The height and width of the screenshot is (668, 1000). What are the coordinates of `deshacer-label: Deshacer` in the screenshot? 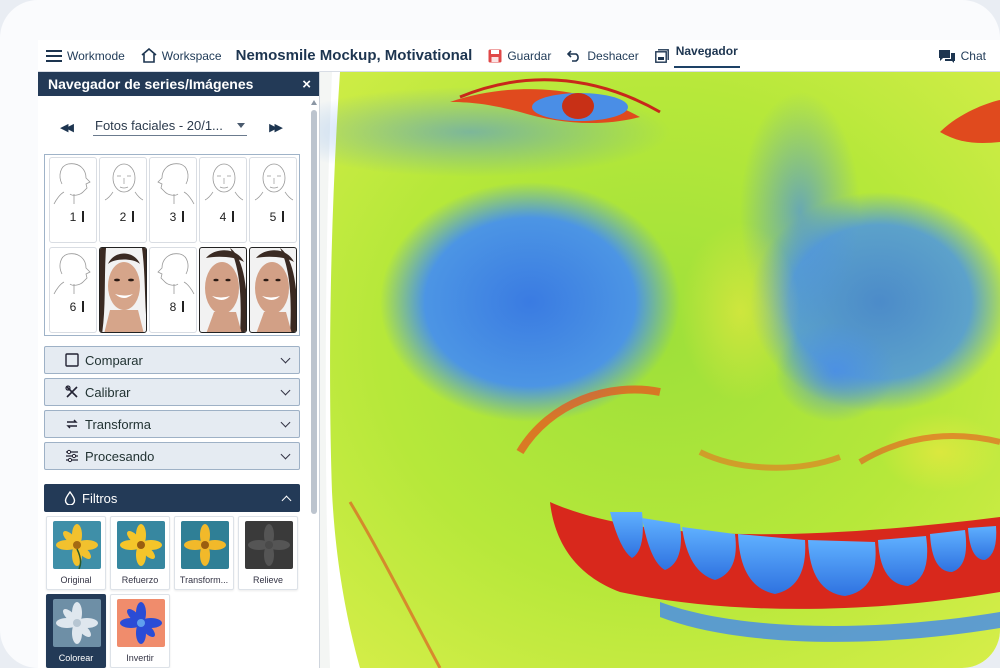 It's located at (613, 55).